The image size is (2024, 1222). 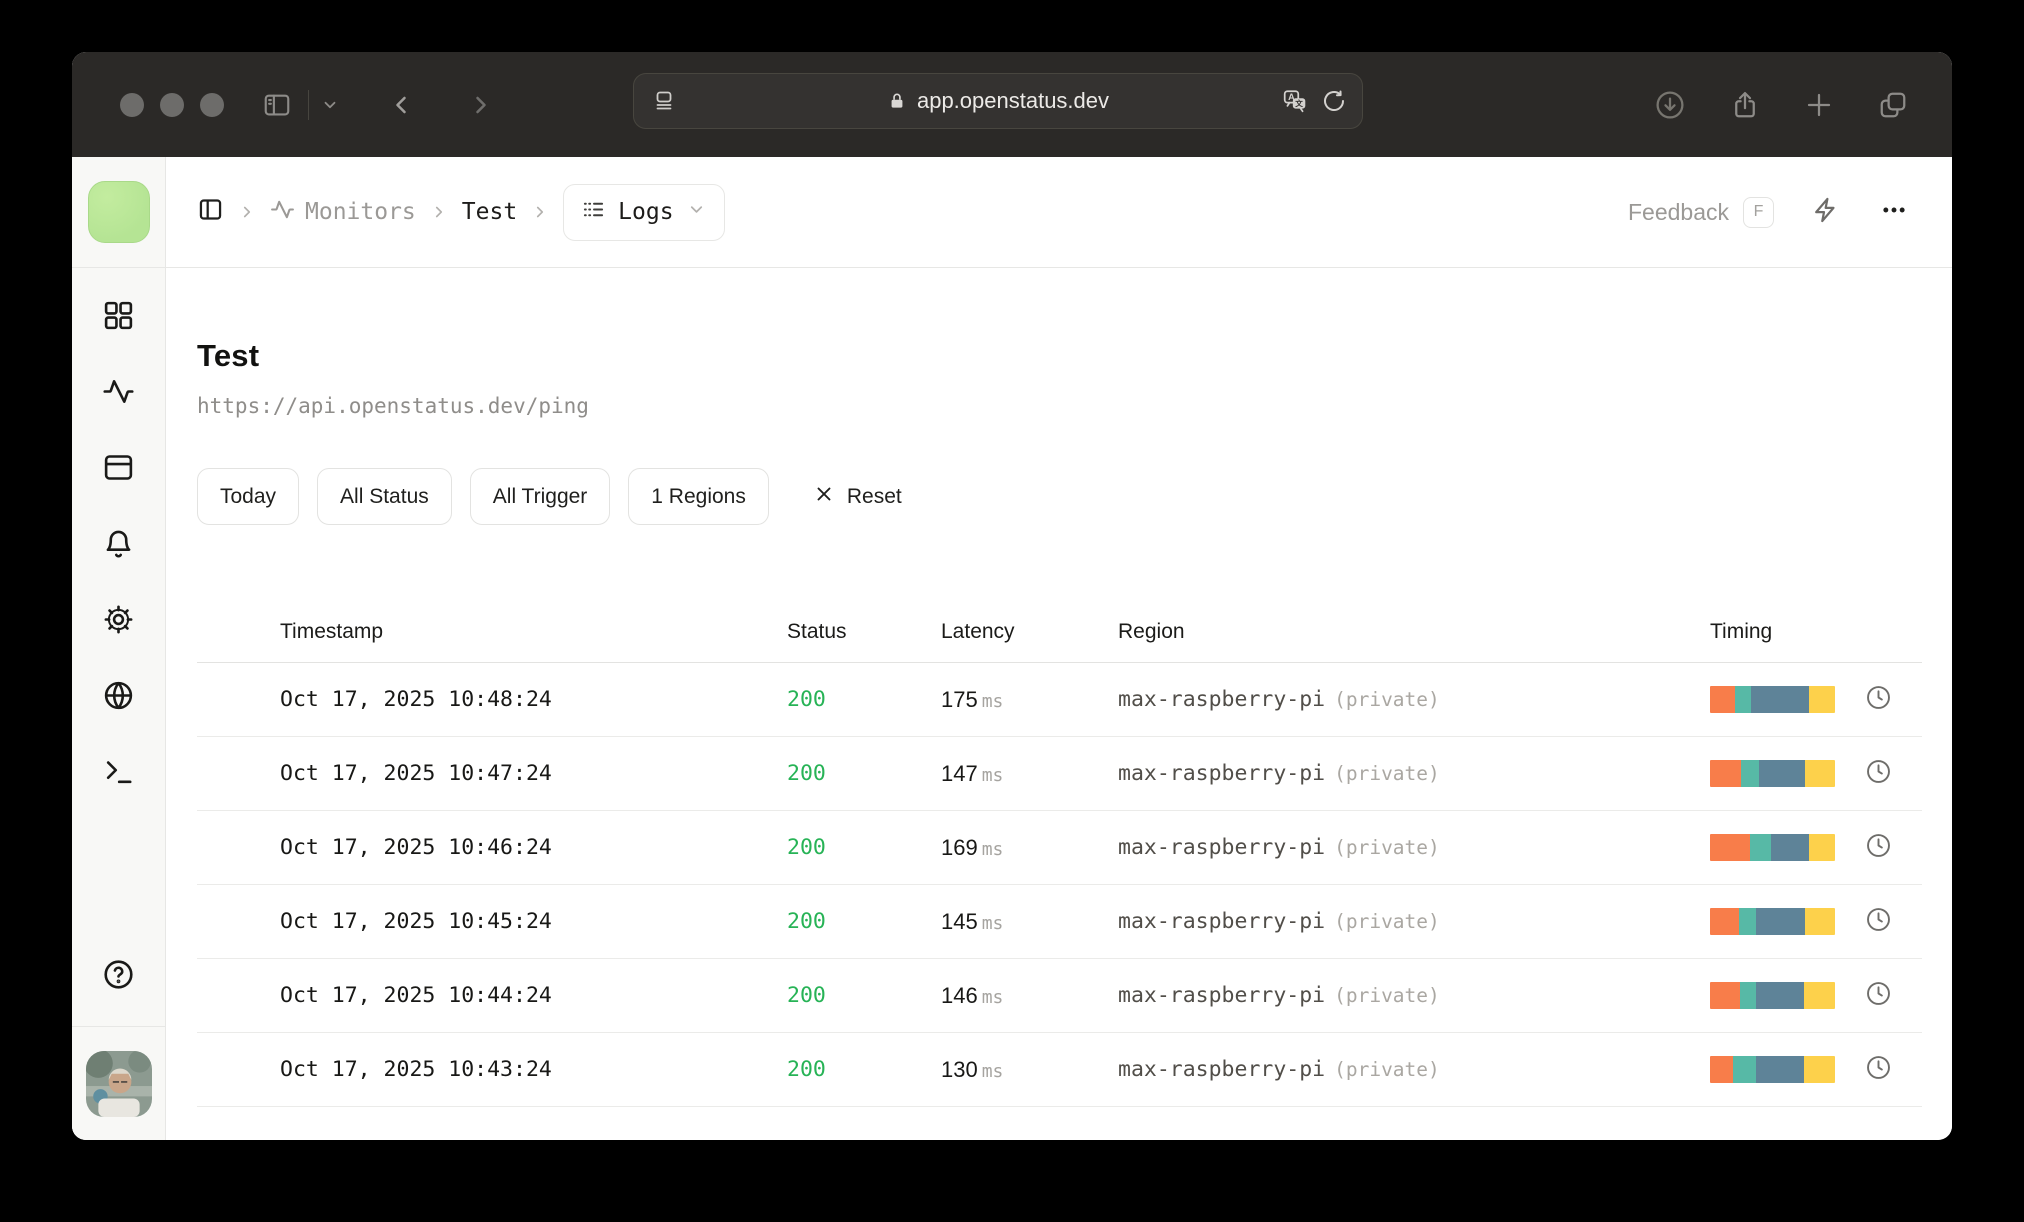 What do you see at coordinates (644, 212) in the screenshot?
I see `view-selector-button: Logs` at bounding box center [644, 212].